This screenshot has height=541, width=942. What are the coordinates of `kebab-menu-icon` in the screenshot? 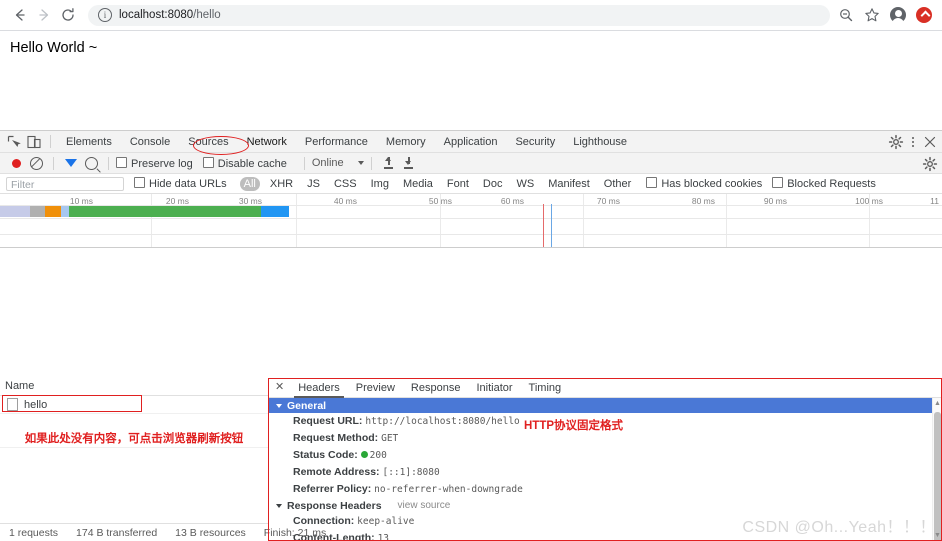 It's located at (913, 142).